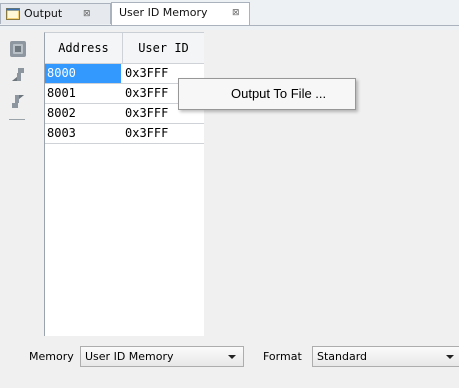 Image resolution: width=459 pixels, height=388 pixels. What do you see at coordinates (129, 356) in the screenshot?
I see `memory-select-value: User ID Memory` at bounding box center [129, 356].